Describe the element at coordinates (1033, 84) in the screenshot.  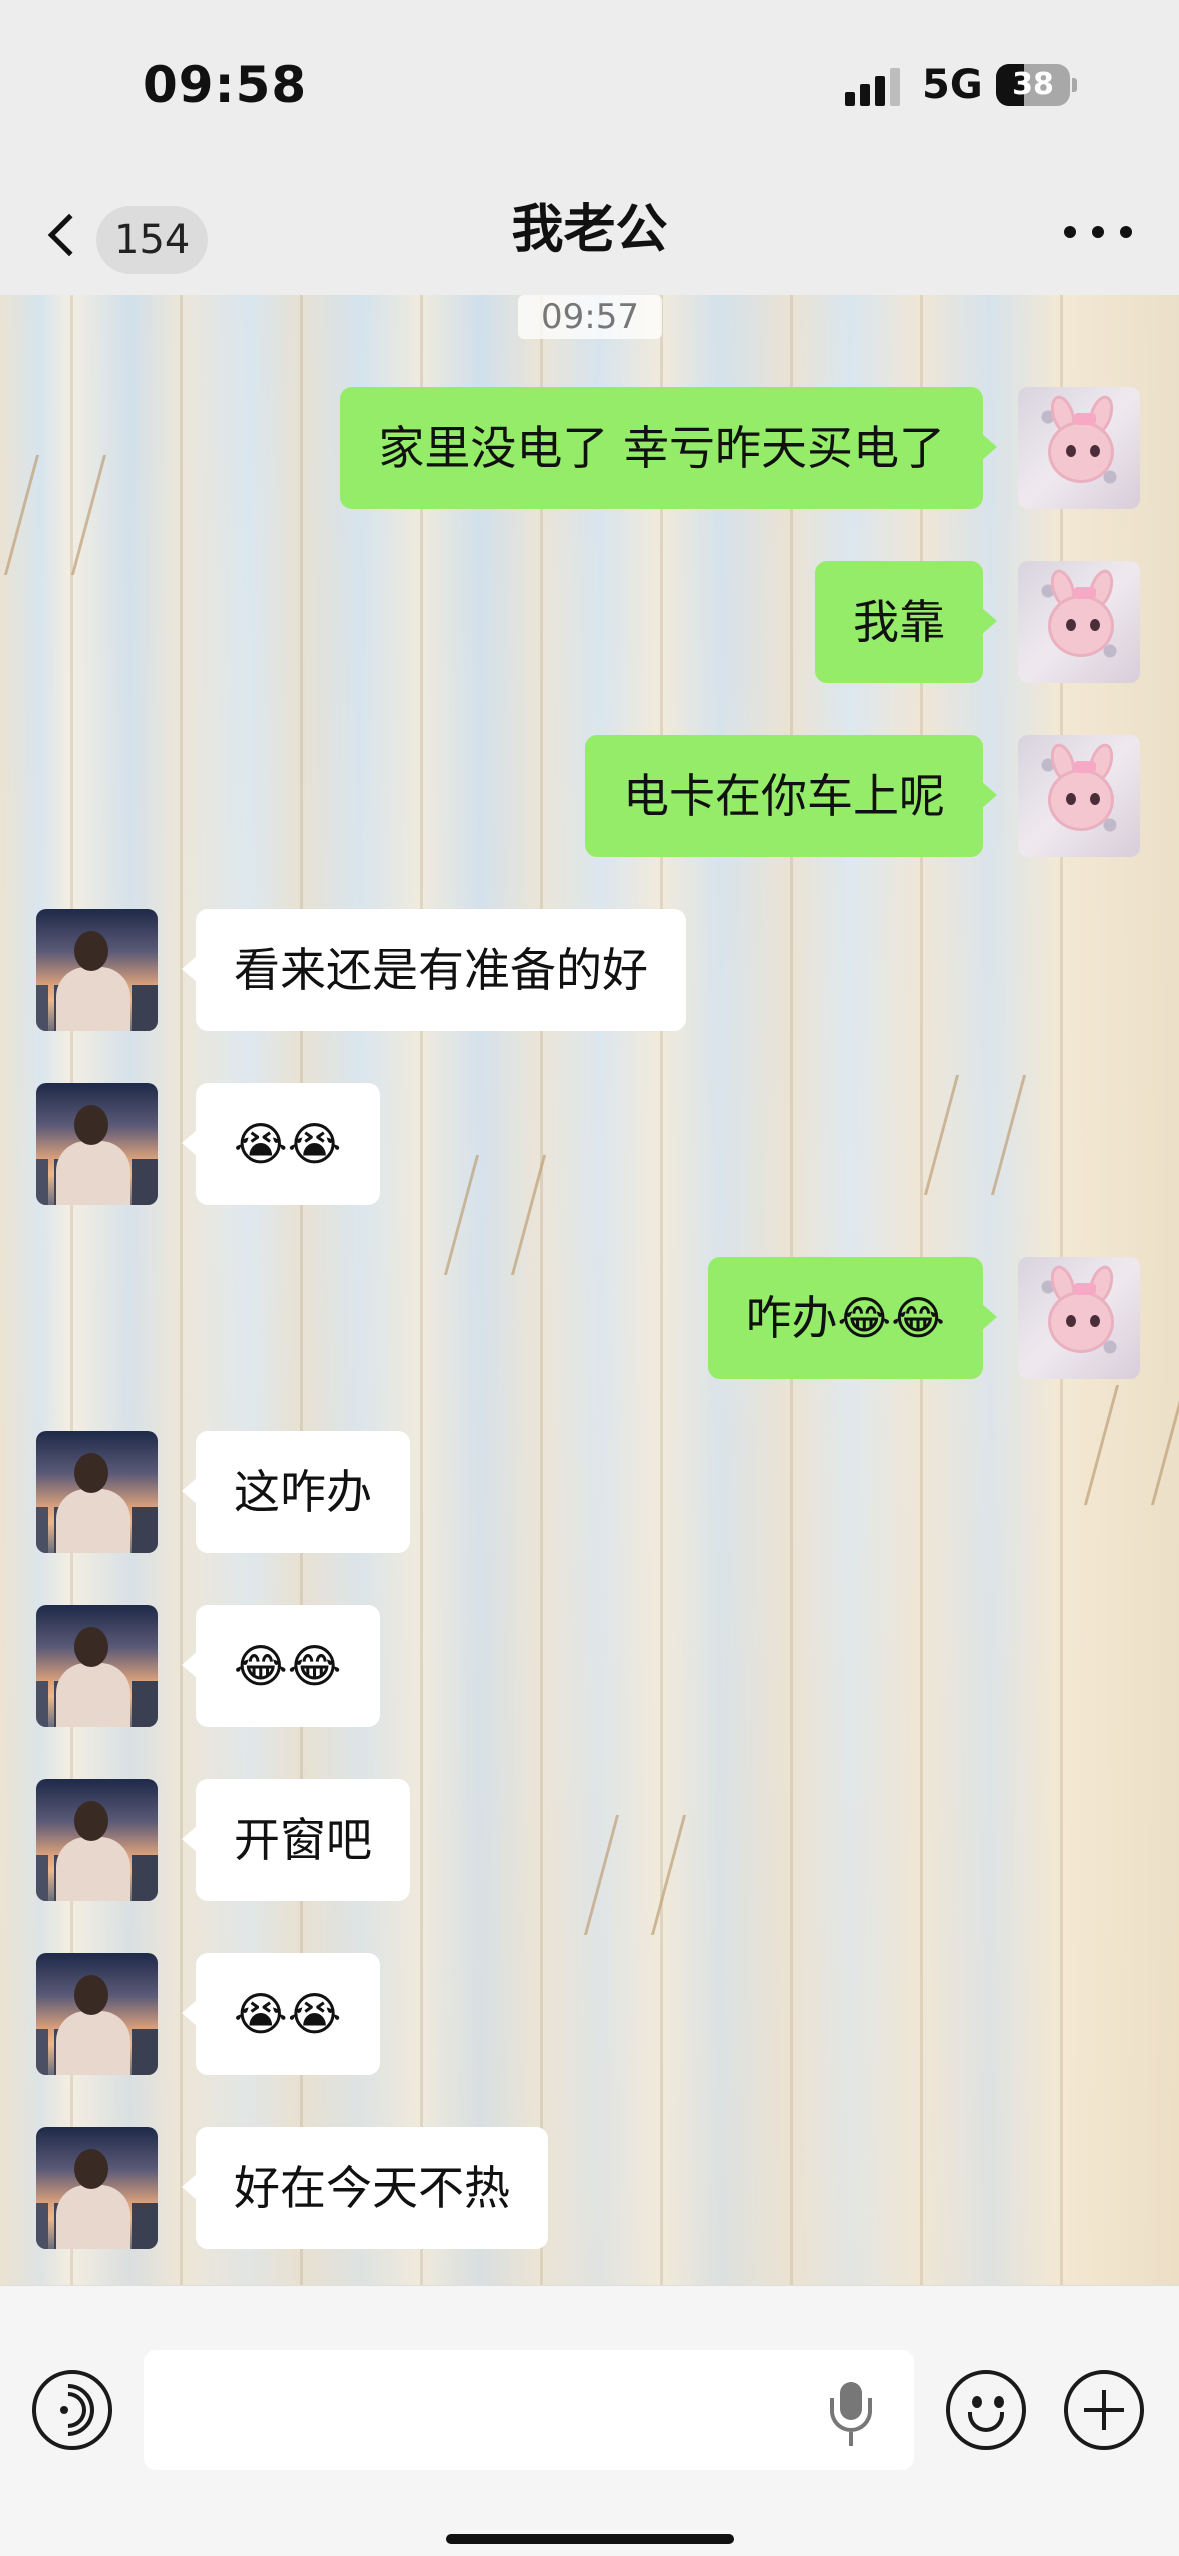
I see `battery-percent: 38` at that location.